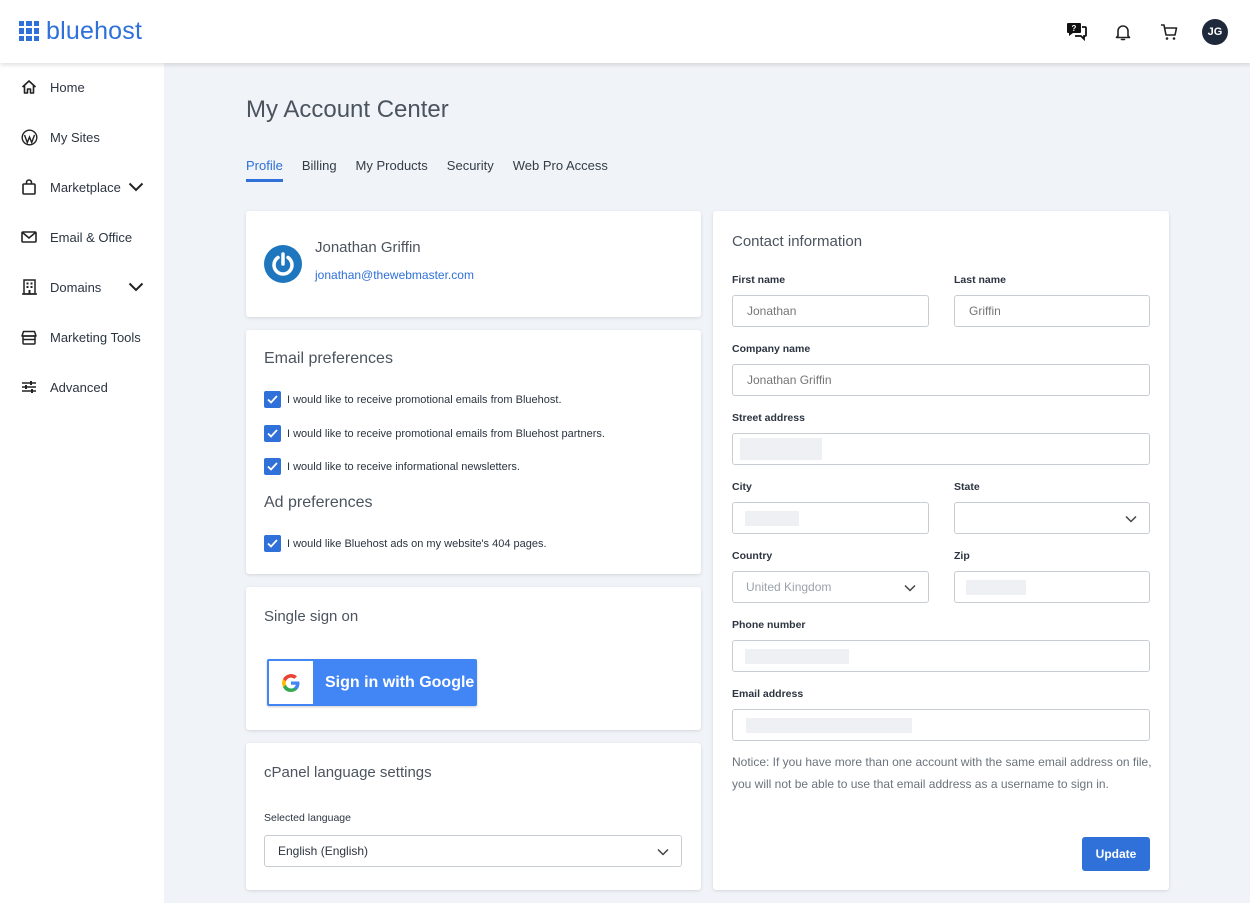 The width and height of the screenshot is (1250, 903). I want to click on sso-title: Single sign on, so click(311, 616).